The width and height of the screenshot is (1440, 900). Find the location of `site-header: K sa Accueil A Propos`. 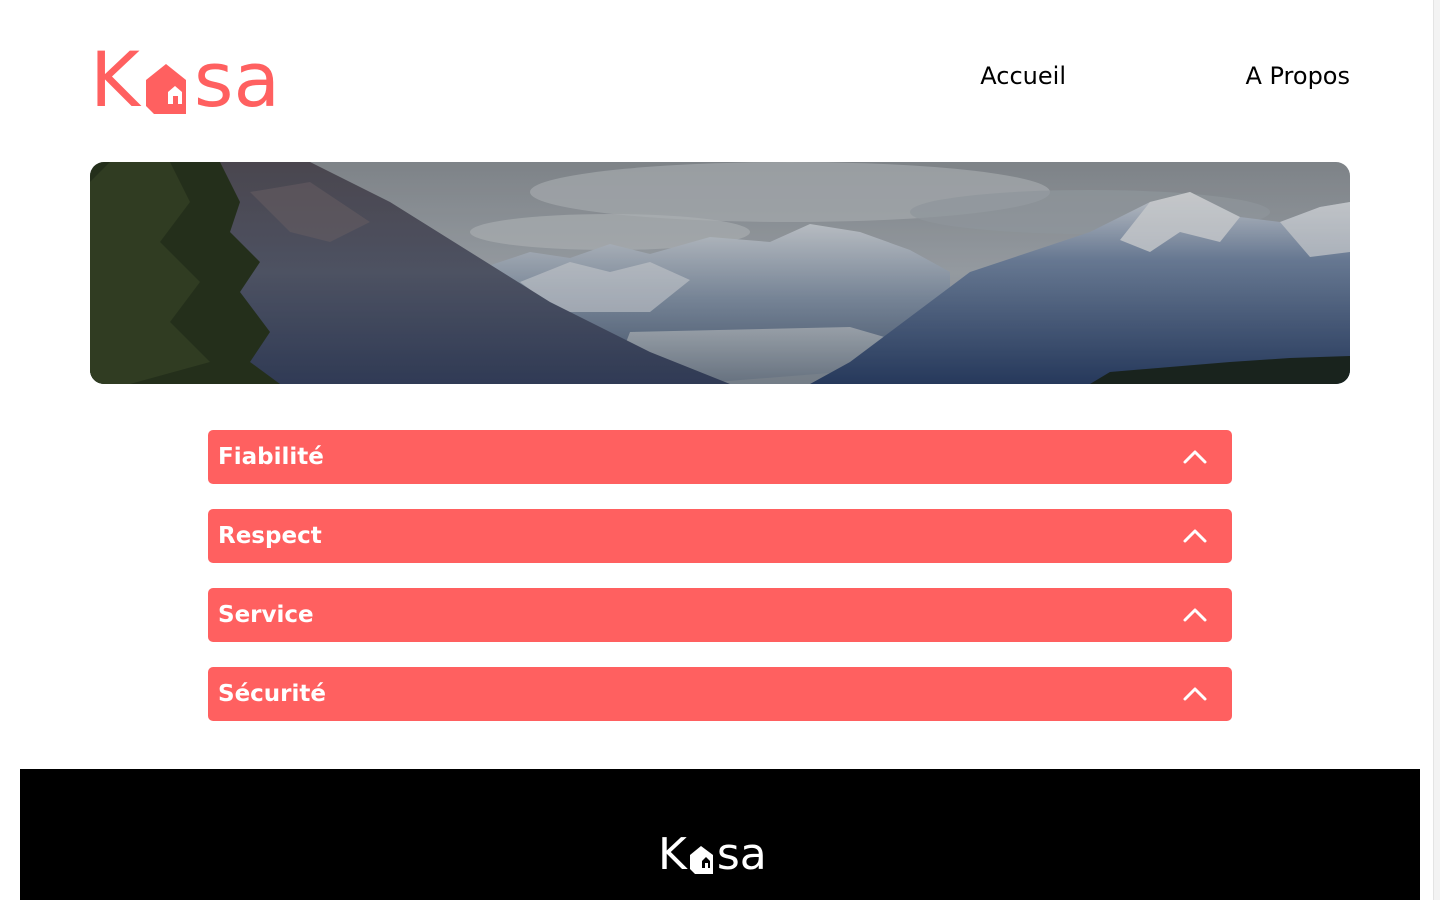

site-header: K sa Accueil A Propos is located at coordinates (720, 80).